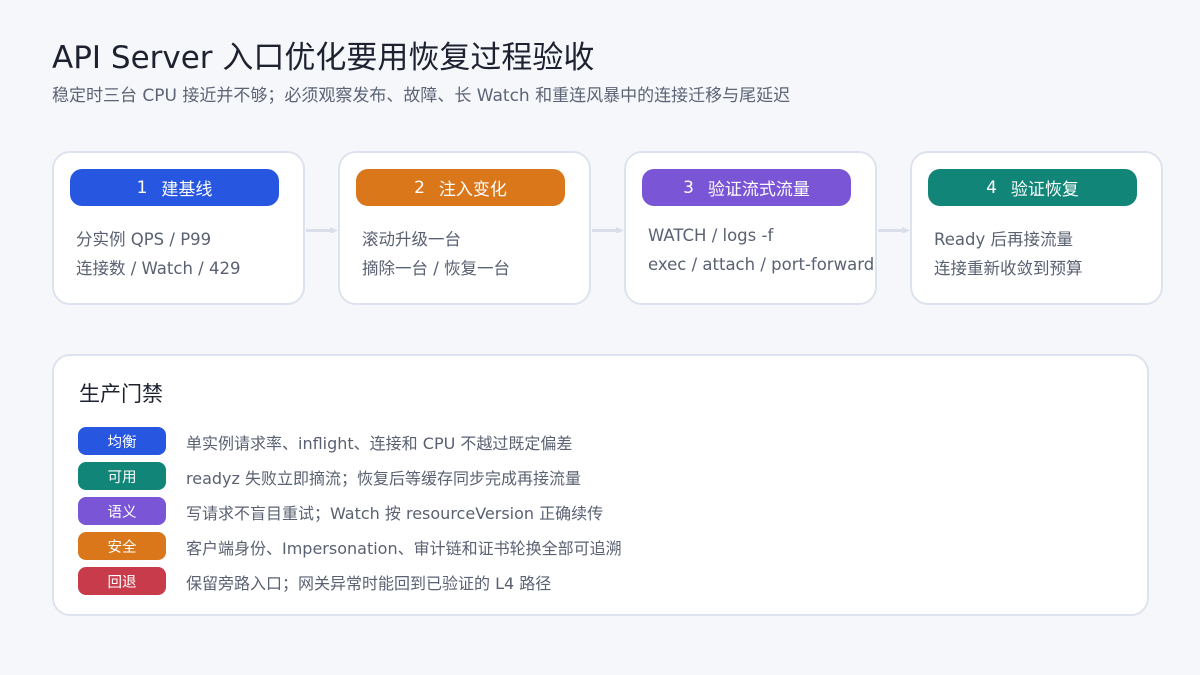 The height and width of the screenshot is (675, 1200). Describe the element at coordinates (603, 441) in the screenshot. I see `gate-row-balance: 均衡 单实例请求率、inflight、连接和 CPU 不越过既定偏差` at that location.